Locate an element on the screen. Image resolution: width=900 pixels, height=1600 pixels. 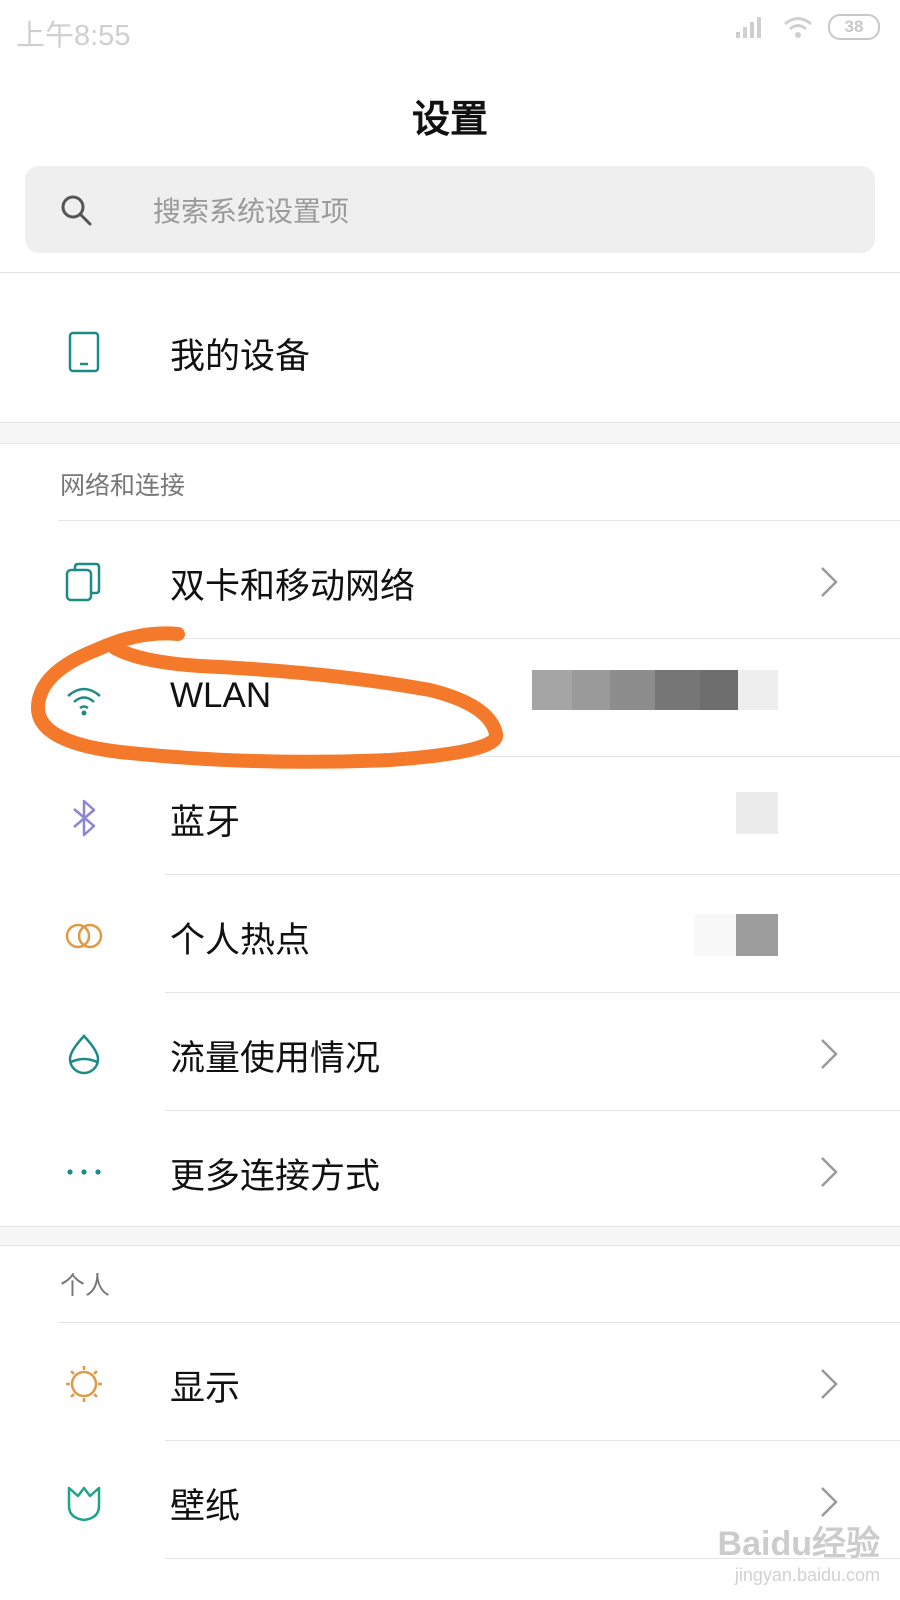
bluetooth-toggle-redacted is located at coordinates (757, 813).